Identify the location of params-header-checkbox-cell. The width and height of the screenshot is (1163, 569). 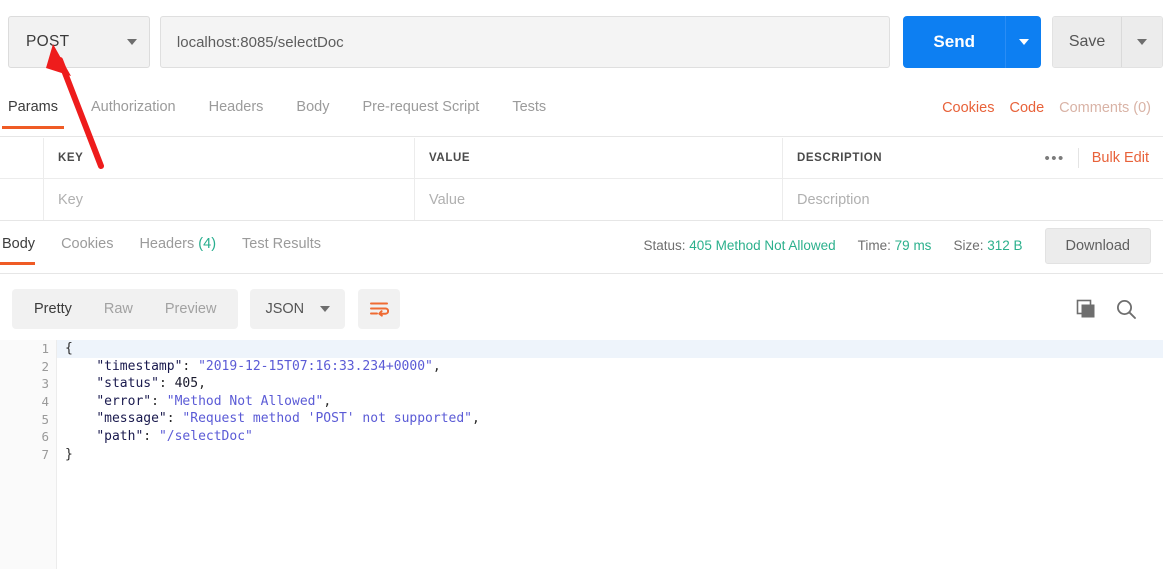
(22, 158).